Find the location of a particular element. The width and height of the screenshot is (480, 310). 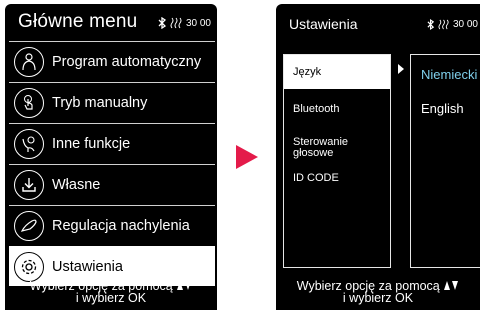

menu-item-tryb-manualny: Tryb manualny is located at coordinates (112, 102).